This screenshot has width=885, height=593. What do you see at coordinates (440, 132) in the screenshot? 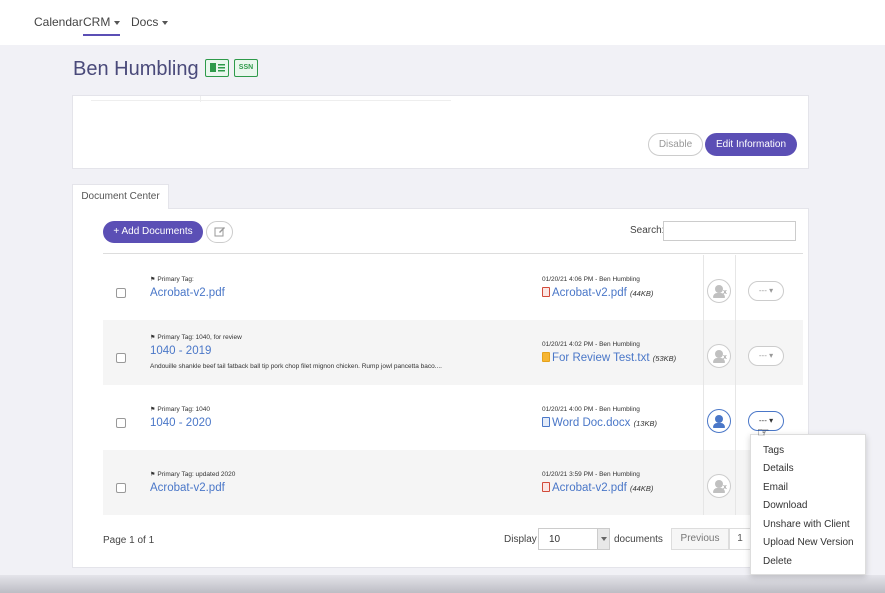
I see `client-info-panel: Disable Edit Information` at bounding box center [440, 132].